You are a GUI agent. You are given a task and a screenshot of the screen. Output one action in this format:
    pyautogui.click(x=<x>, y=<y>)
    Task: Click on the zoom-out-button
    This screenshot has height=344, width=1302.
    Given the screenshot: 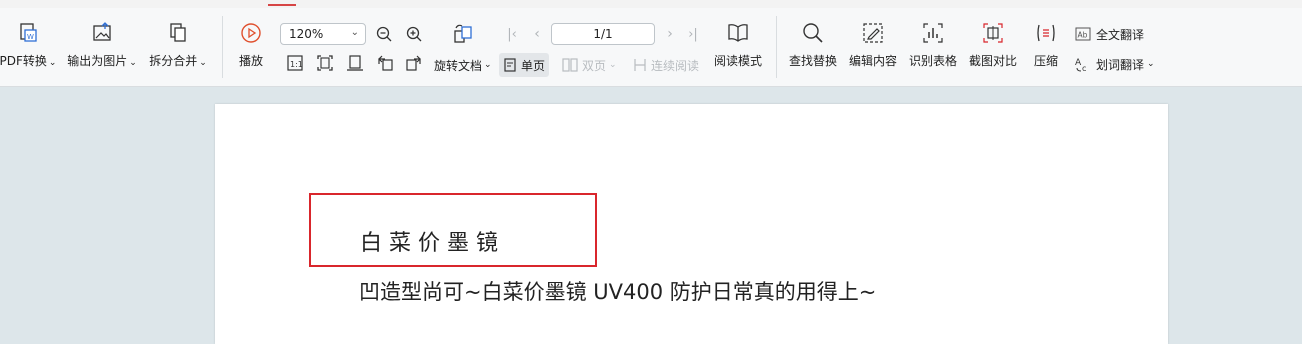 What is the action you would take?
    pyautogui.click(x=384, y=34)
    